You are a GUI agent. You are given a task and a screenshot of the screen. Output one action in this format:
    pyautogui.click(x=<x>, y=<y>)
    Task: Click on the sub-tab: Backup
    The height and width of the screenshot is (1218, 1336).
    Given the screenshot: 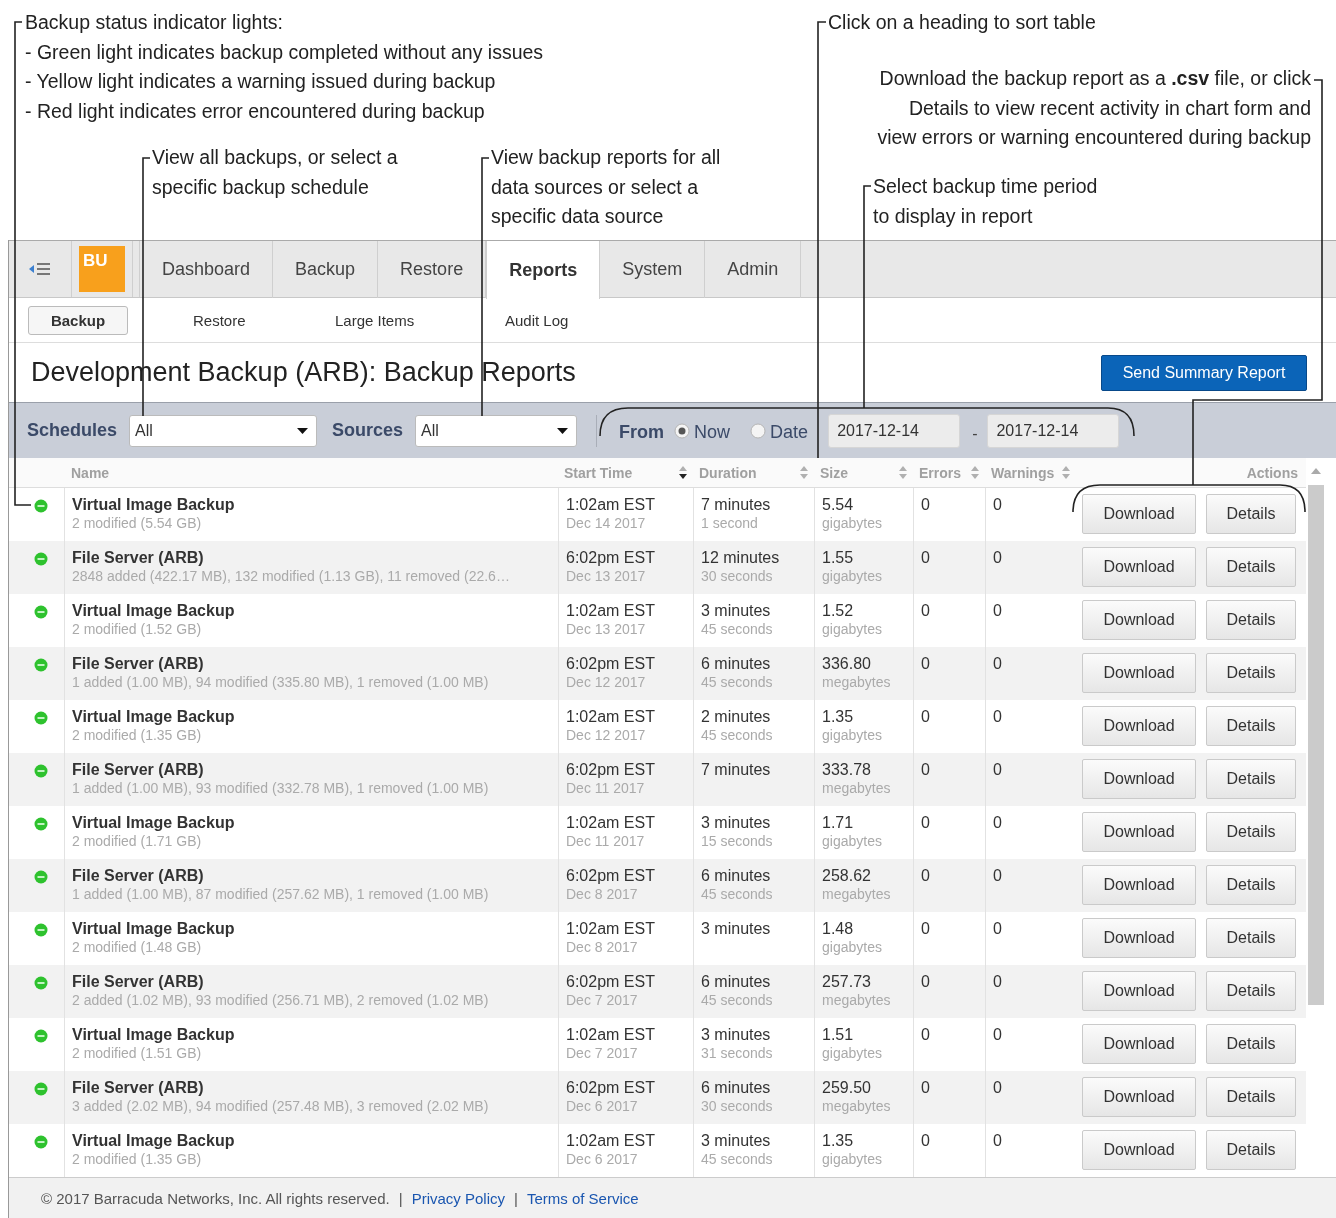 What is the action you would take?
    pyautogui.click(x=78, y=320)
    